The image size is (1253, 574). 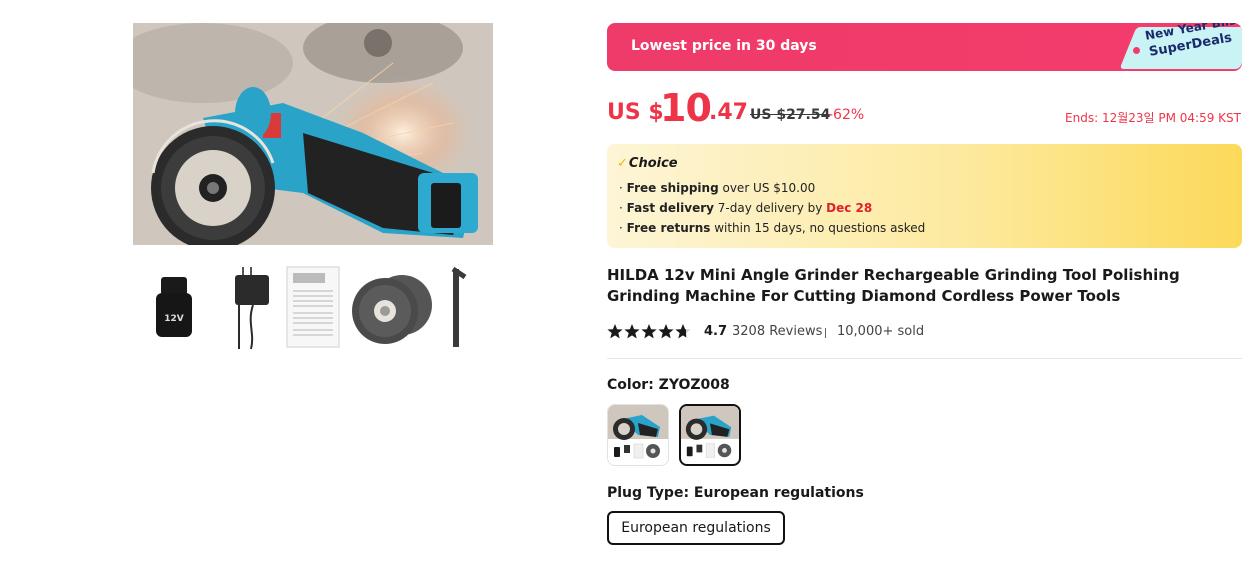 What do you see at coordinates (696, 528) in the screenshot?
I see `plug-option-european: European regulations` at bounding box center [696, 528].